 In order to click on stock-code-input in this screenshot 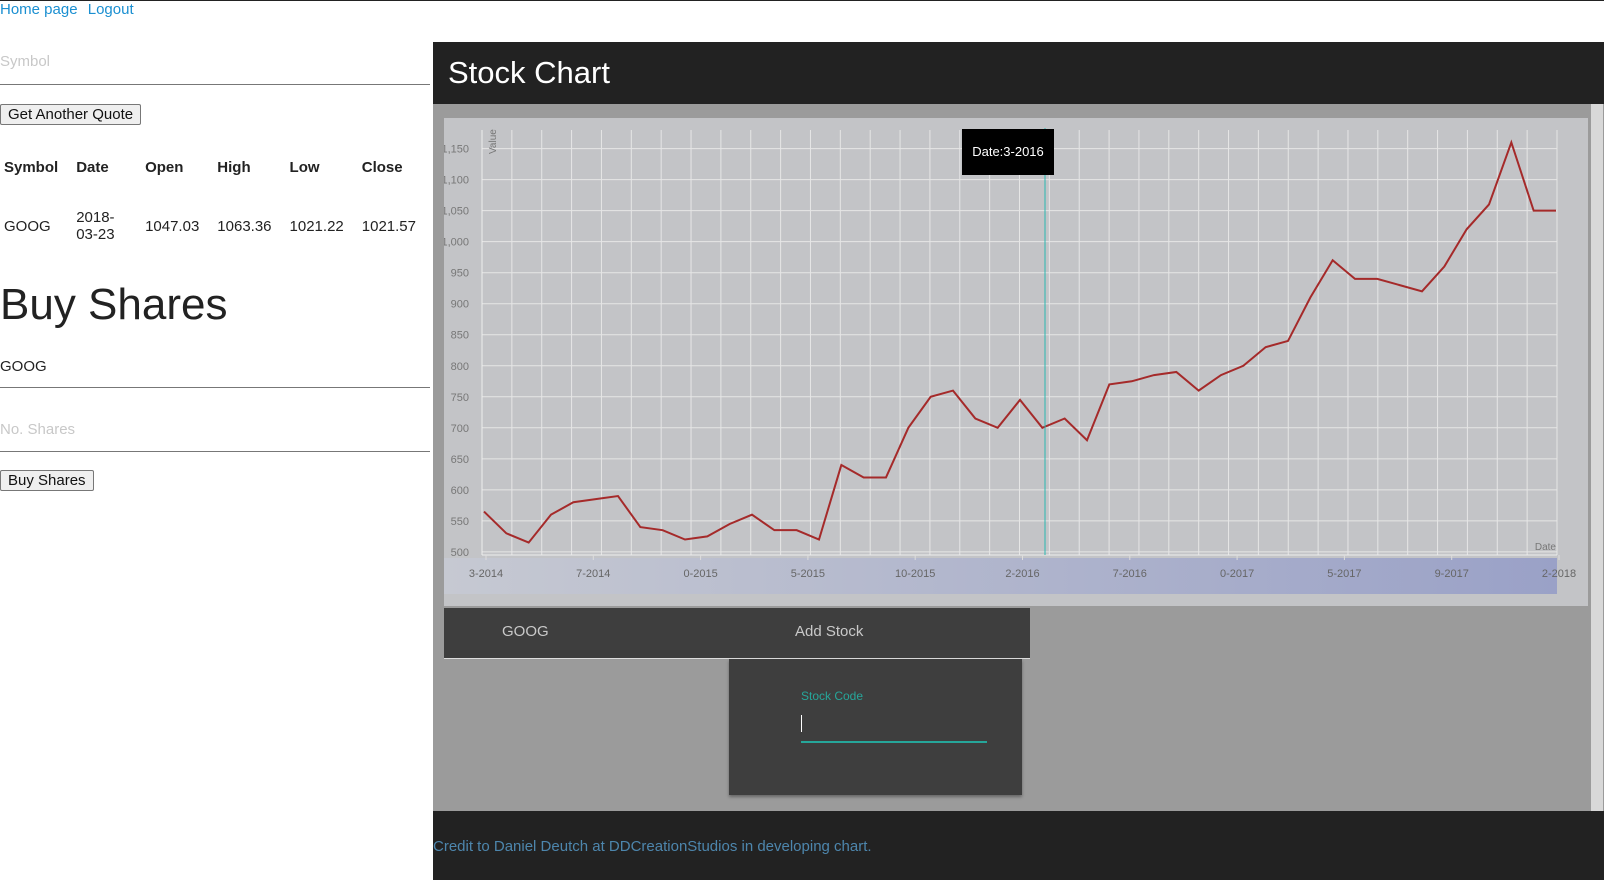, I will do `click(894, 727)`.